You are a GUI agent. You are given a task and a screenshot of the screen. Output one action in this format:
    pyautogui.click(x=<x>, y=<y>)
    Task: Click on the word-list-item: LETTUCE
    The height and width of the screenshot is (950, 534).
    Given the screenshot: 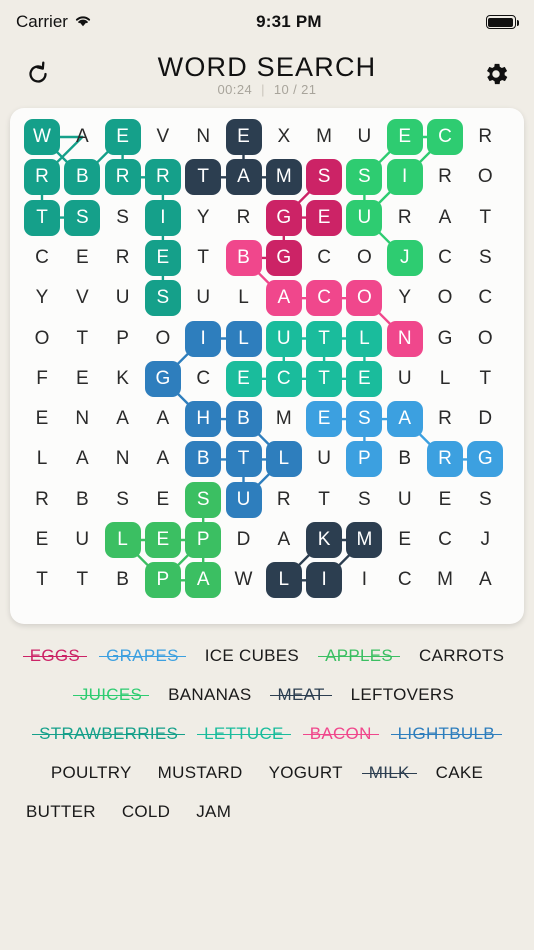 What is the action you would take?
    pyautogui.click(x=244, y=734)
    